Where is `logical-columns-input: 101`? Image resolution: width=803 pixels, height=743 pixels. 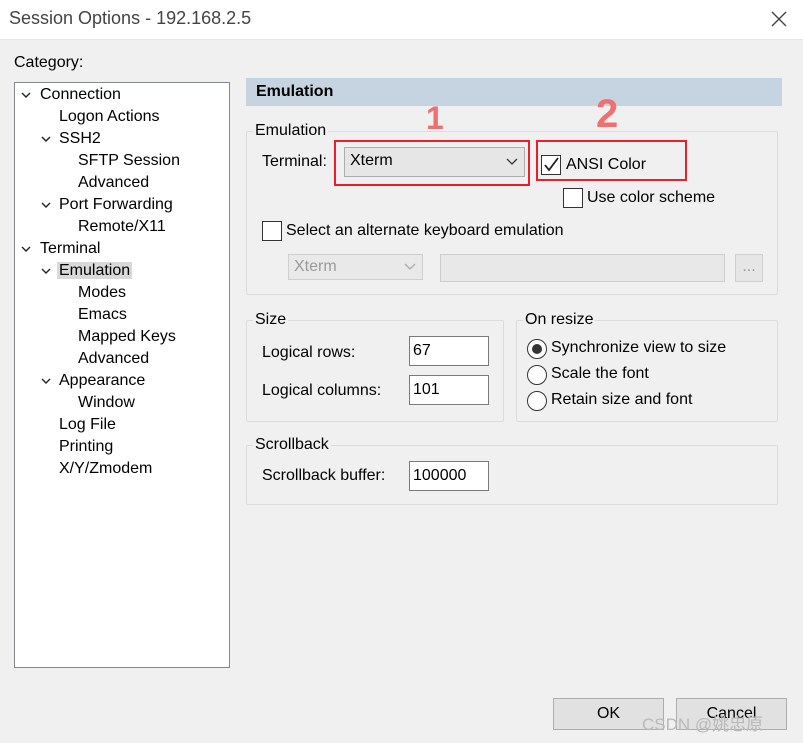 logical-columns-input: 101 is located at coordinates (449, 390).